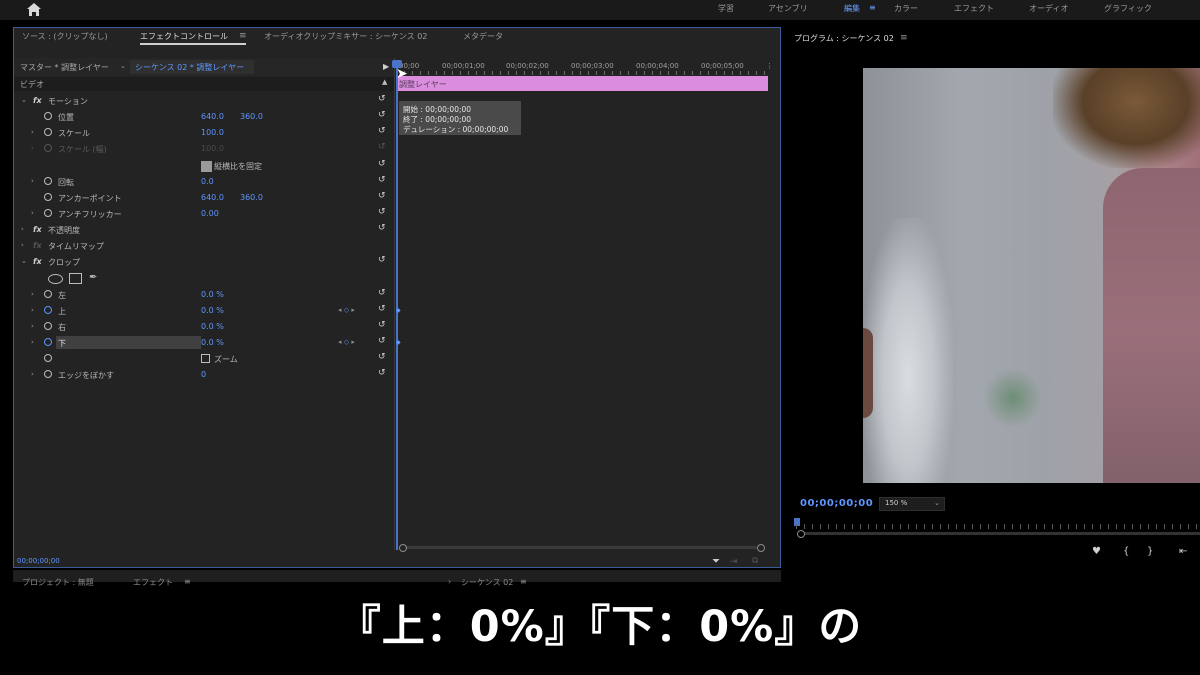 The width and height of the screenshot is (1200, 675). I want to click on ellipse-mask-icon, so click(55, 279).